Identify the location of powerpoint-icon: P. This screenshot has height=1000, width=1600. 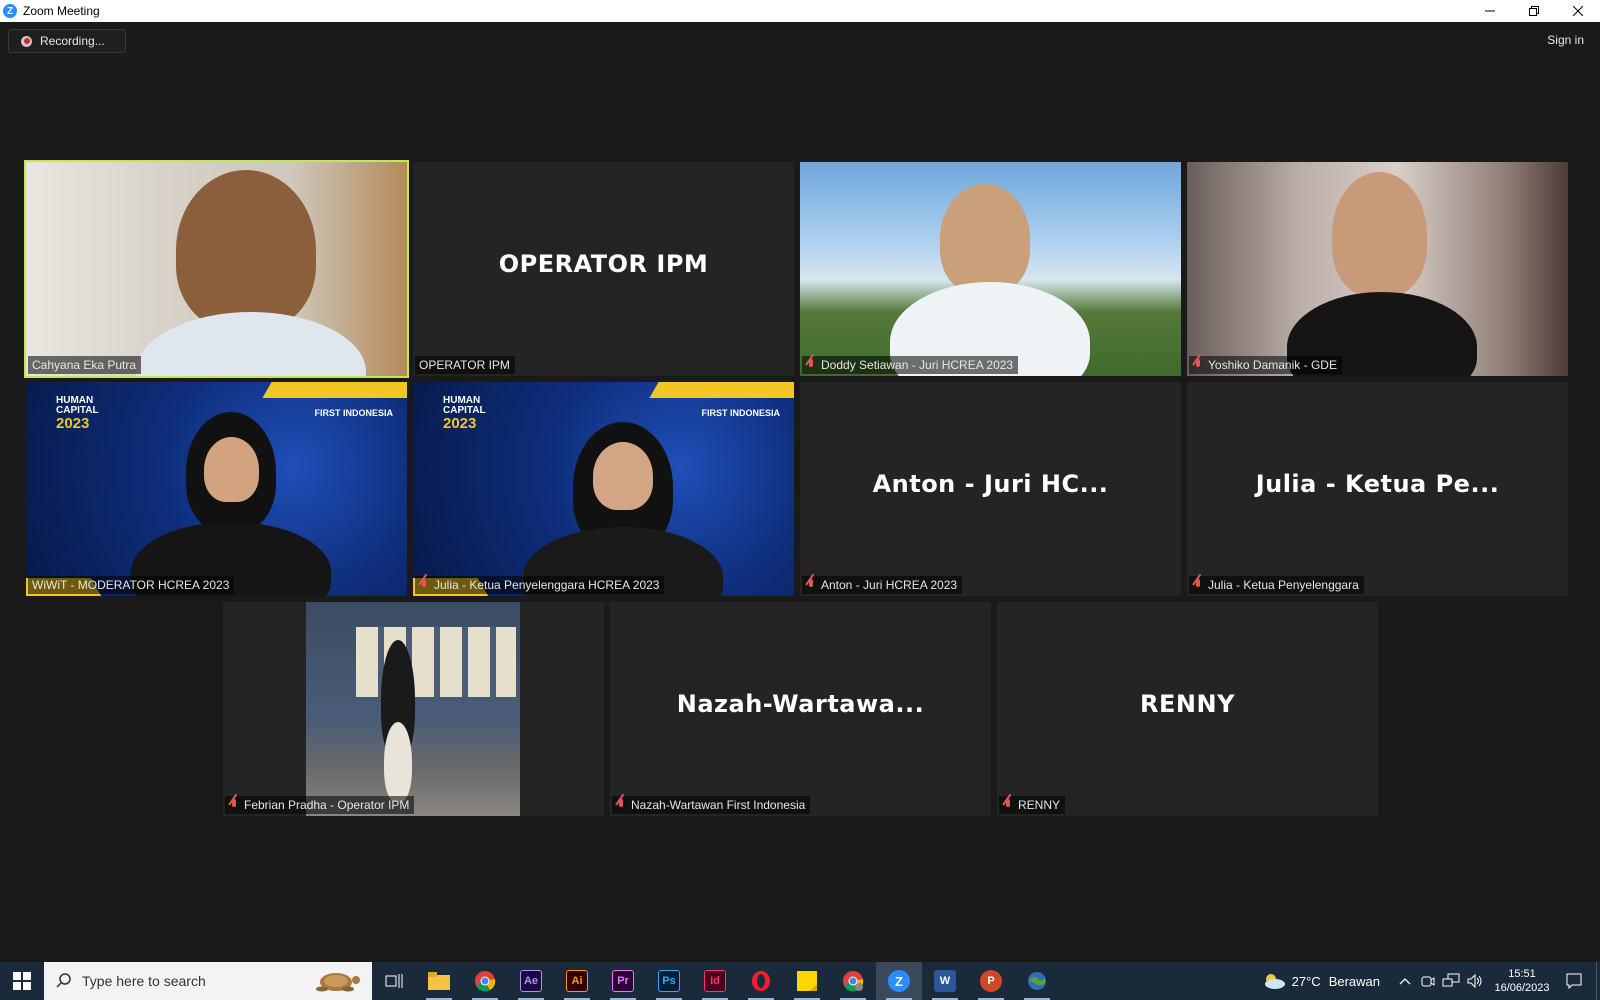
(991, 981).